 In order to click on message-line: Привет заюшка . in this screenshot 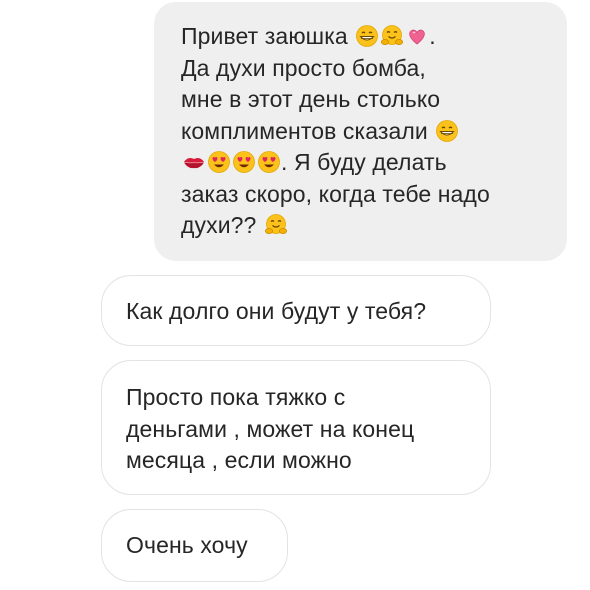, I will do `click(308, 36)`.